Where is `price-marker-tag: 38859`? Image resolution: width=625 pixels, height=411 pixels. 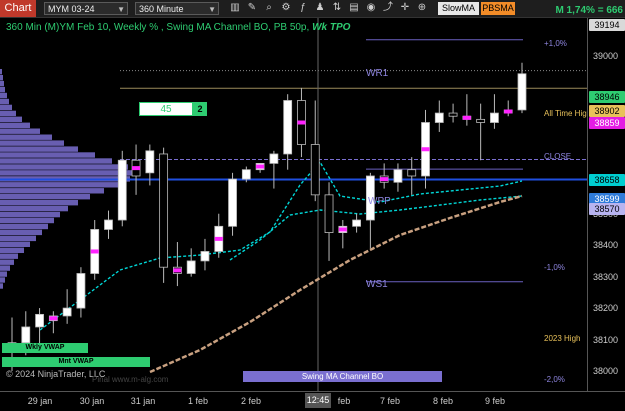 price-marker-tag: 38859 is located at coordinates (607, 123).